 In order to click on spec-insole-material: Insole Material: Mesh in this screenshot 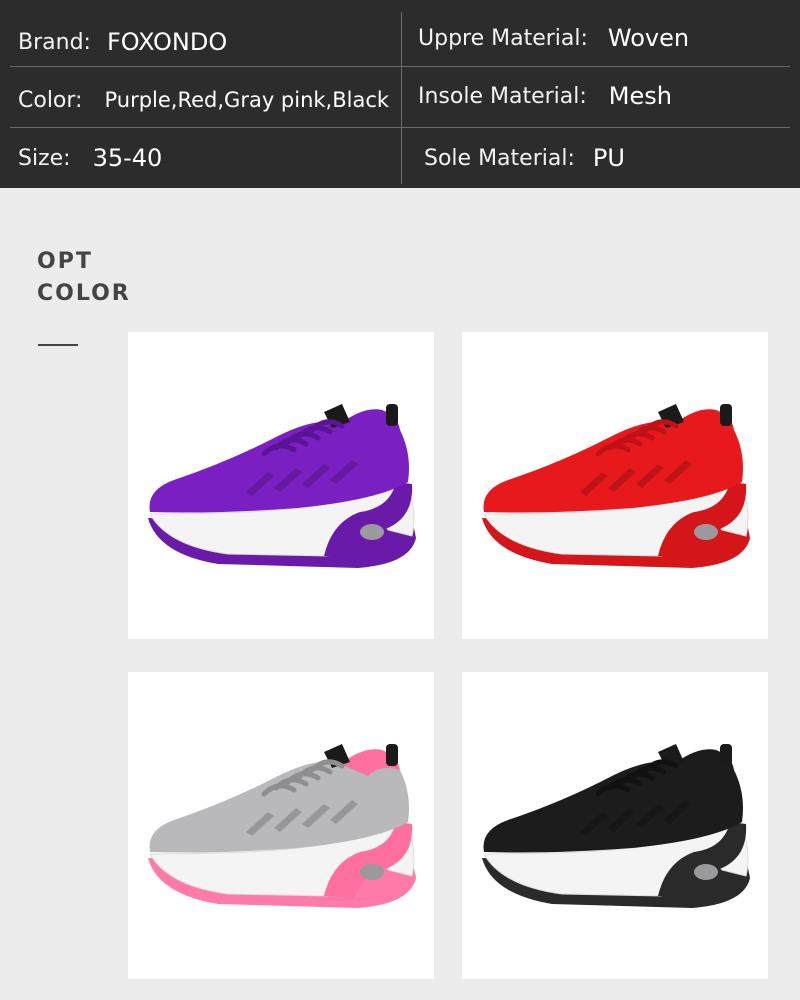, I will do `click(545, 96)`.